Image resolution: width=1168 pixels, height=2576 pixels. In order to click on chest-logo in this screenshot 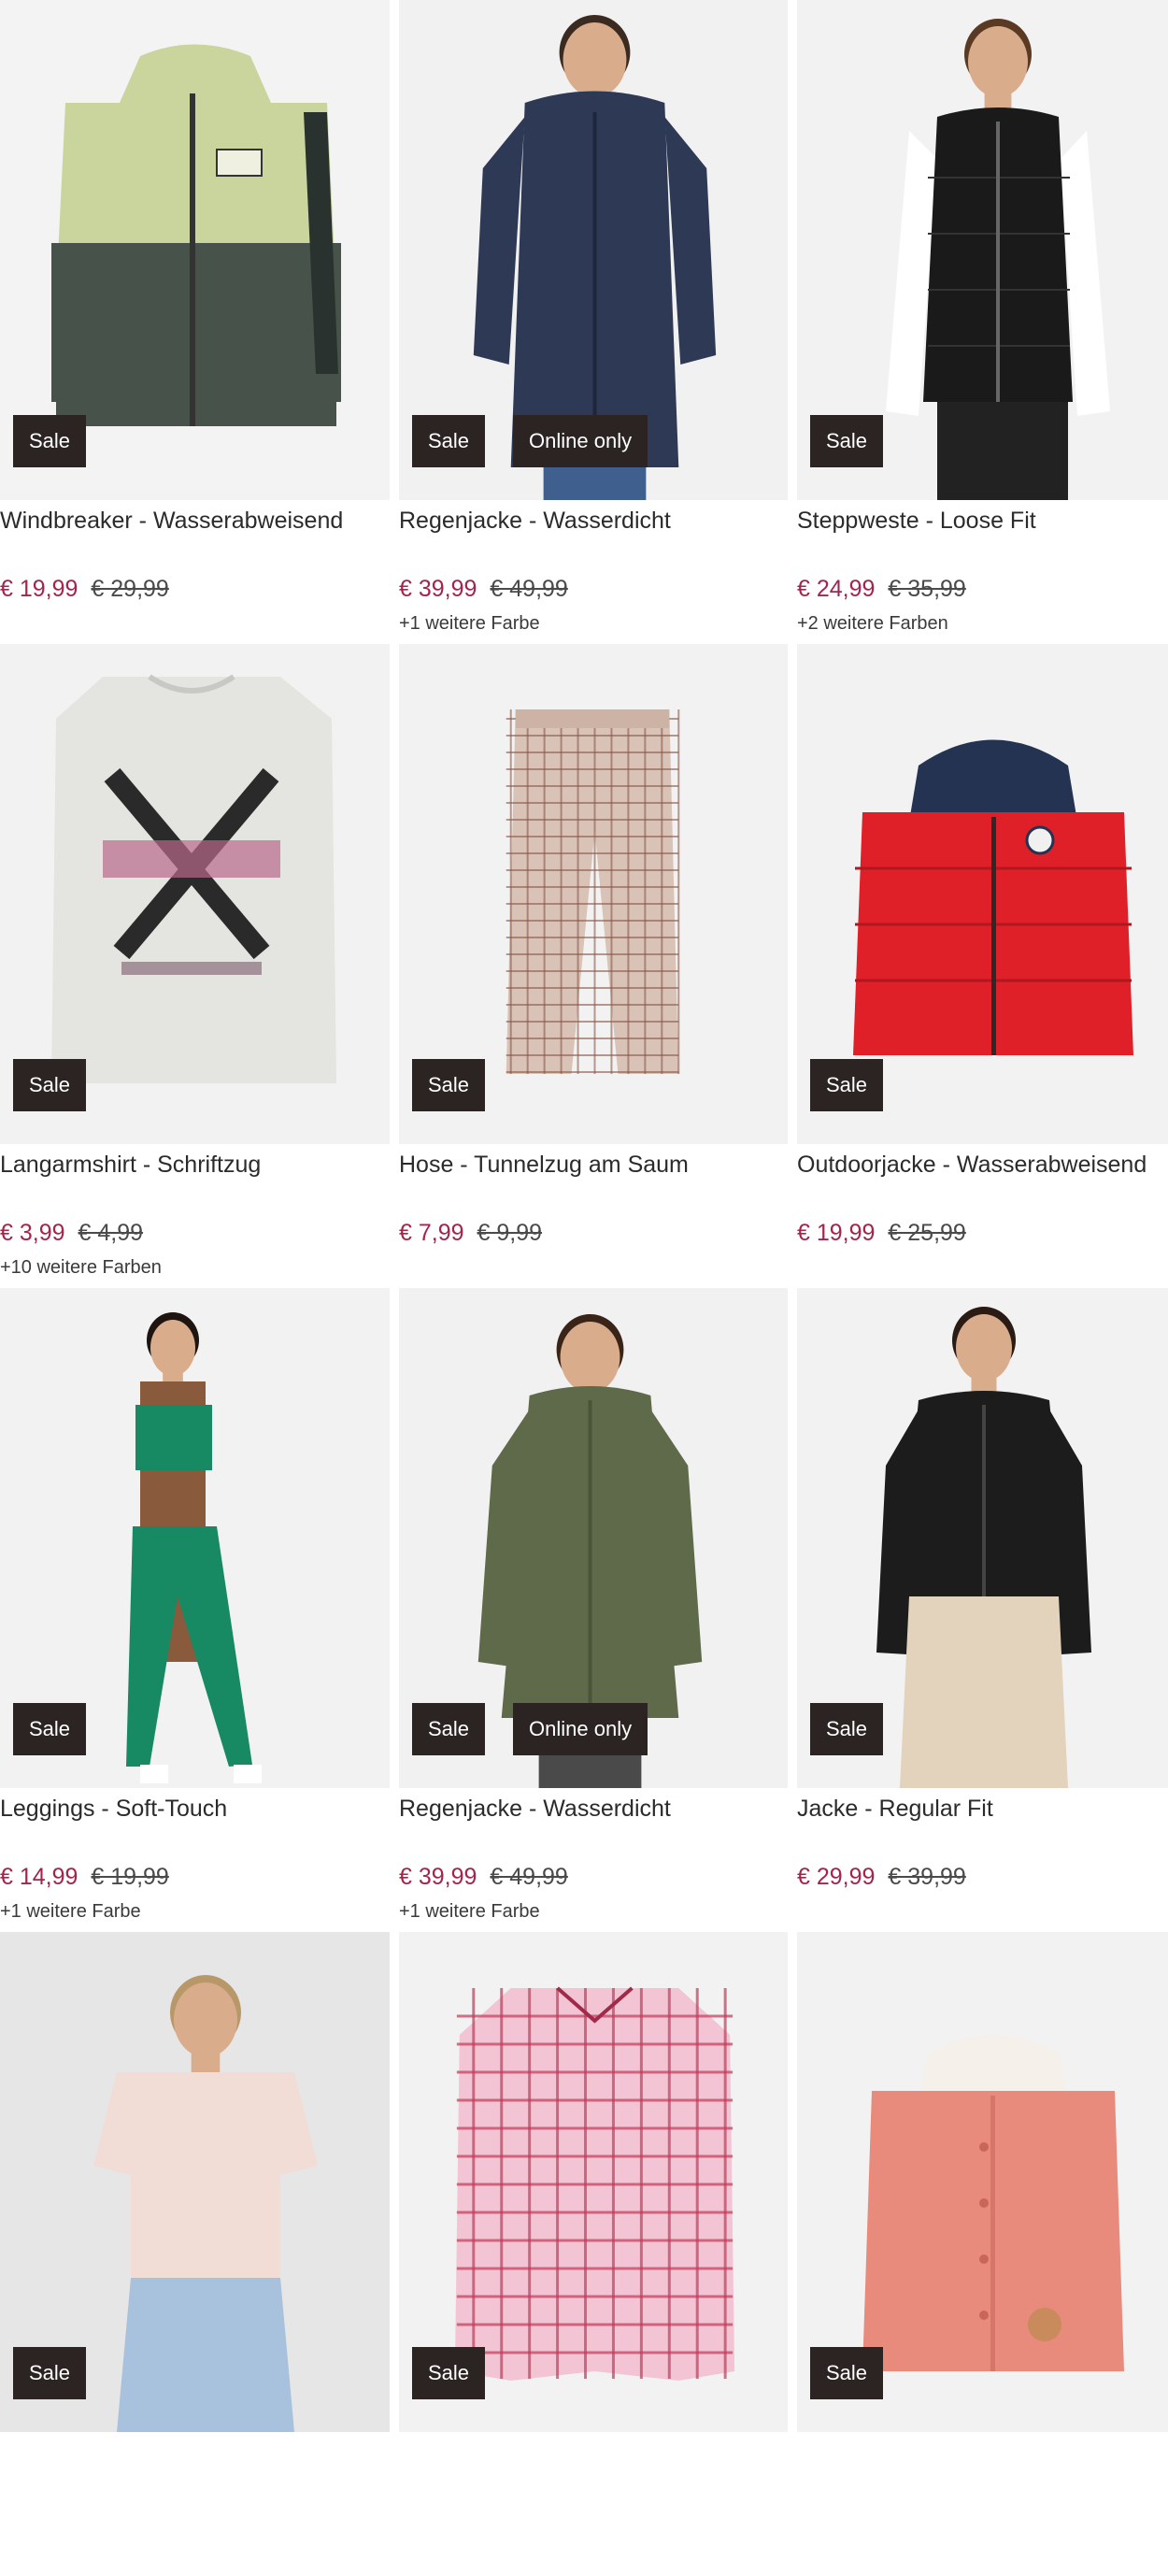, I will do `click(239, 163)`.